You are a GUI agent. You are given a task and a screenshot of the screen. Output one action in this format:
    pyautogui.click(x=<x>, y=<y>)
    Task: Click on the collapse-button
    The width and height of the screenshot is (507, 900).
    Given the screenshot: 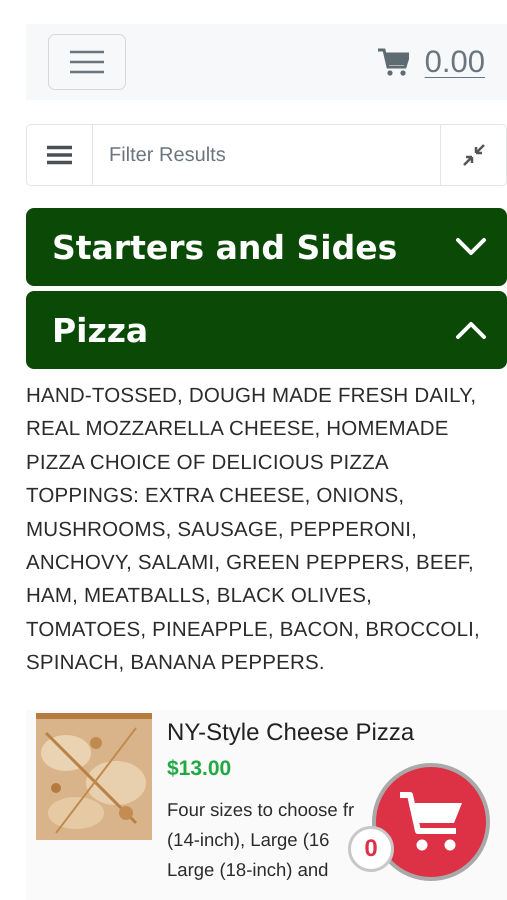 What is the action you would take?
    pyautogui.click(x=473, y=155)
    